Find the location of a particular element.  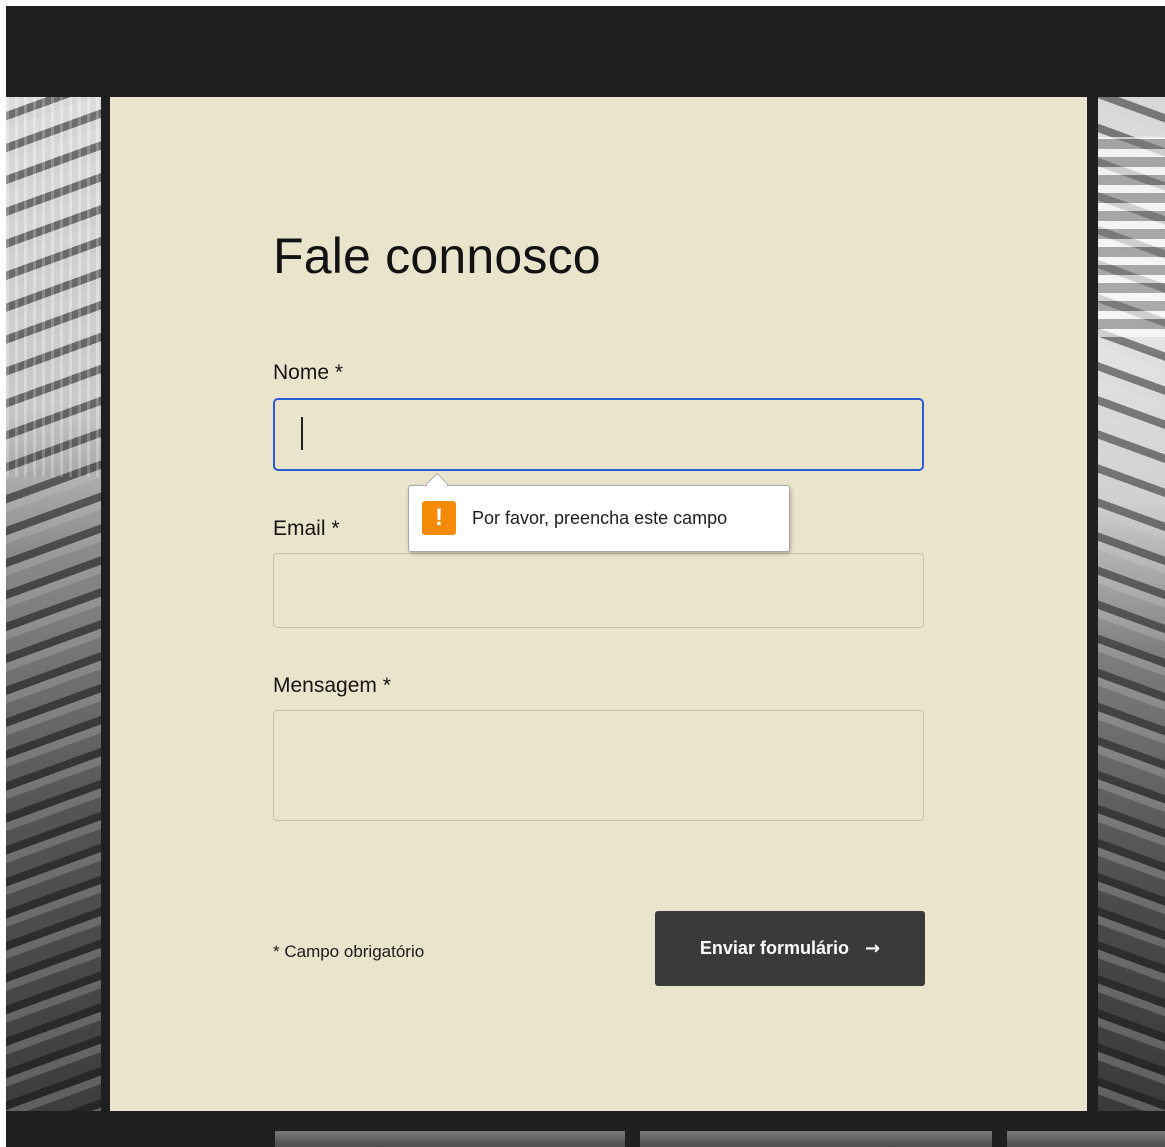

validation-tooltip: ! Por favor, preencha este campo is located at coordinates (599, 512).